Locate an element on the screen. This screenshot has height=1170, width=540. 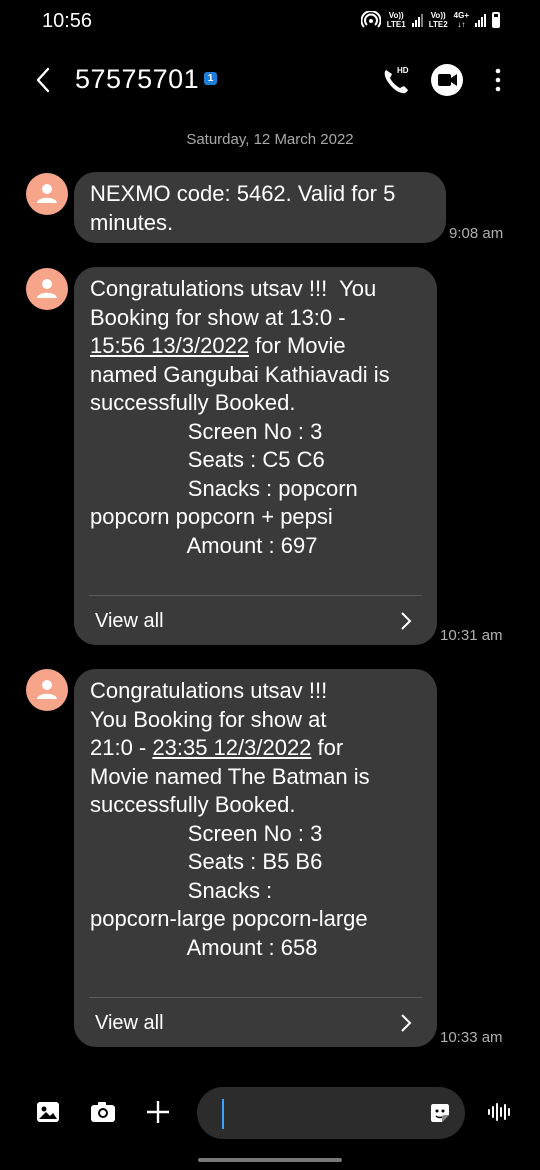
video-call-icon is located at coordinates (447, 80).